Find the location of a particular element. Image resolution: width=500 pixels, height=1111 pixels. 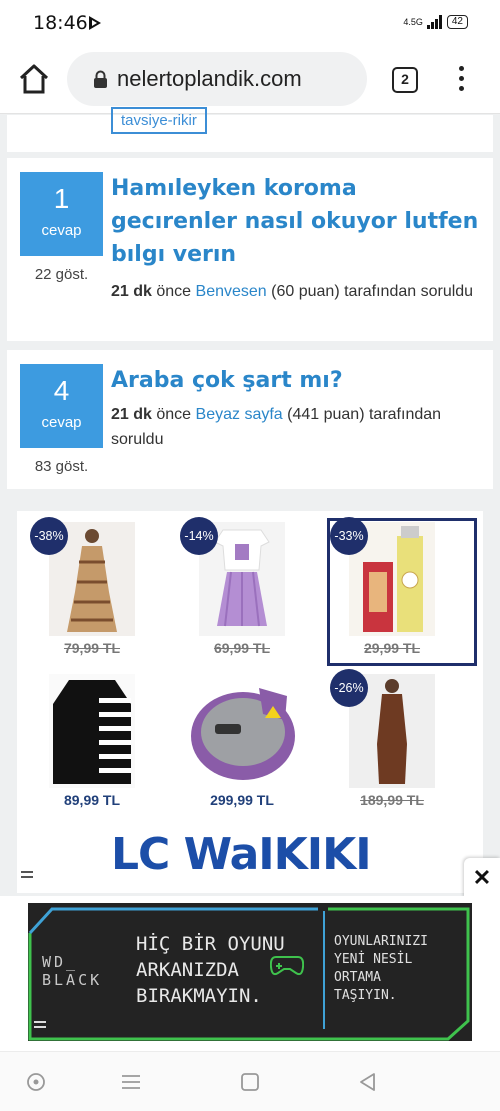

banner-subtext: OYUNLARINIZI YENİ NESİL ORTAMA TAŞIYIN. is located at coordinates (381, 968).